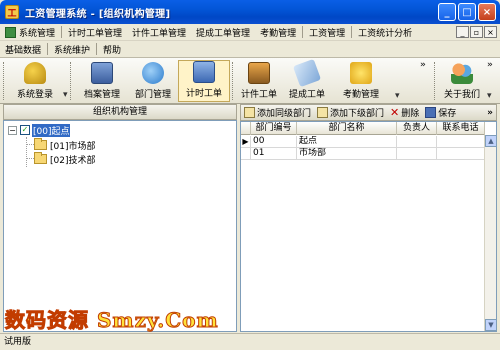 This screenshot has height=350, width=500. I want to click on timecard-icon, so click(204, 72).